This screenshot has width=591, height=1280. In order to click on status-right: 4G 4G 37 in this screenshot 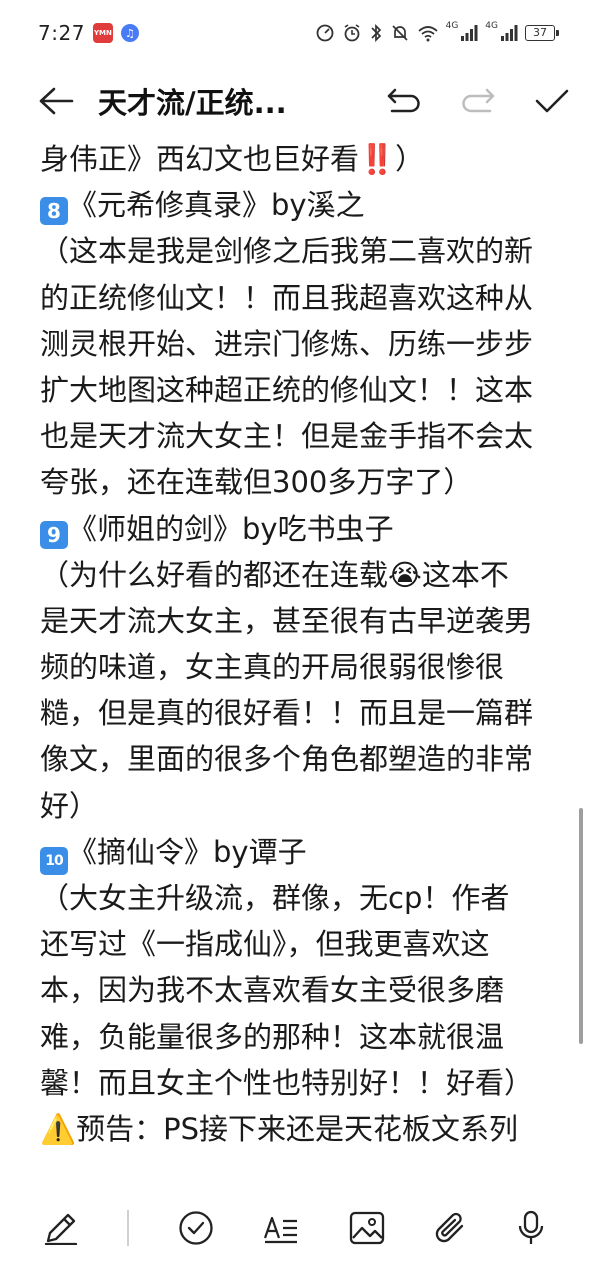, I will do `click(437, 32)`.